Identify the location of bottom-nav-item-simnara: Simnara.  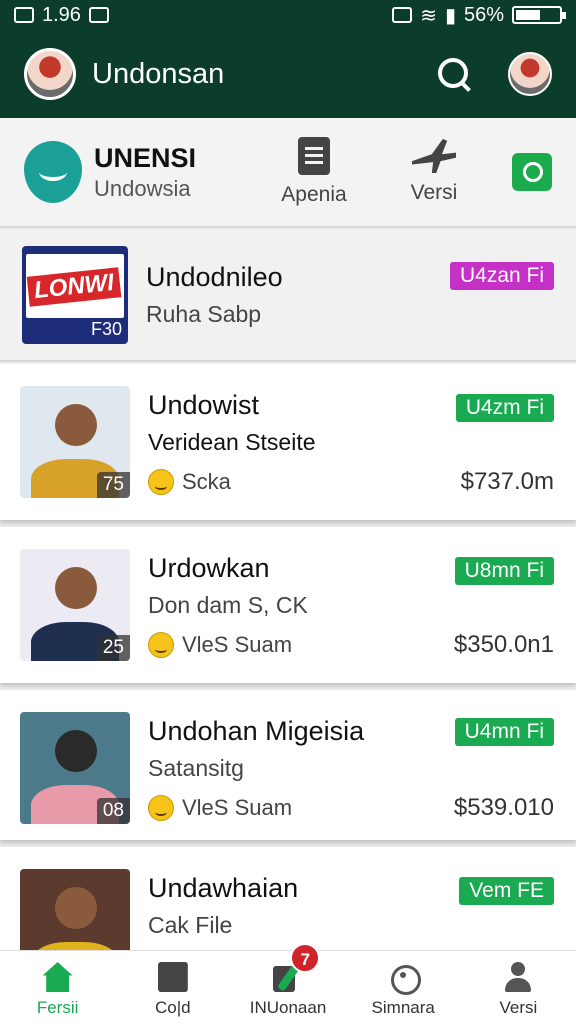
(403, 987).